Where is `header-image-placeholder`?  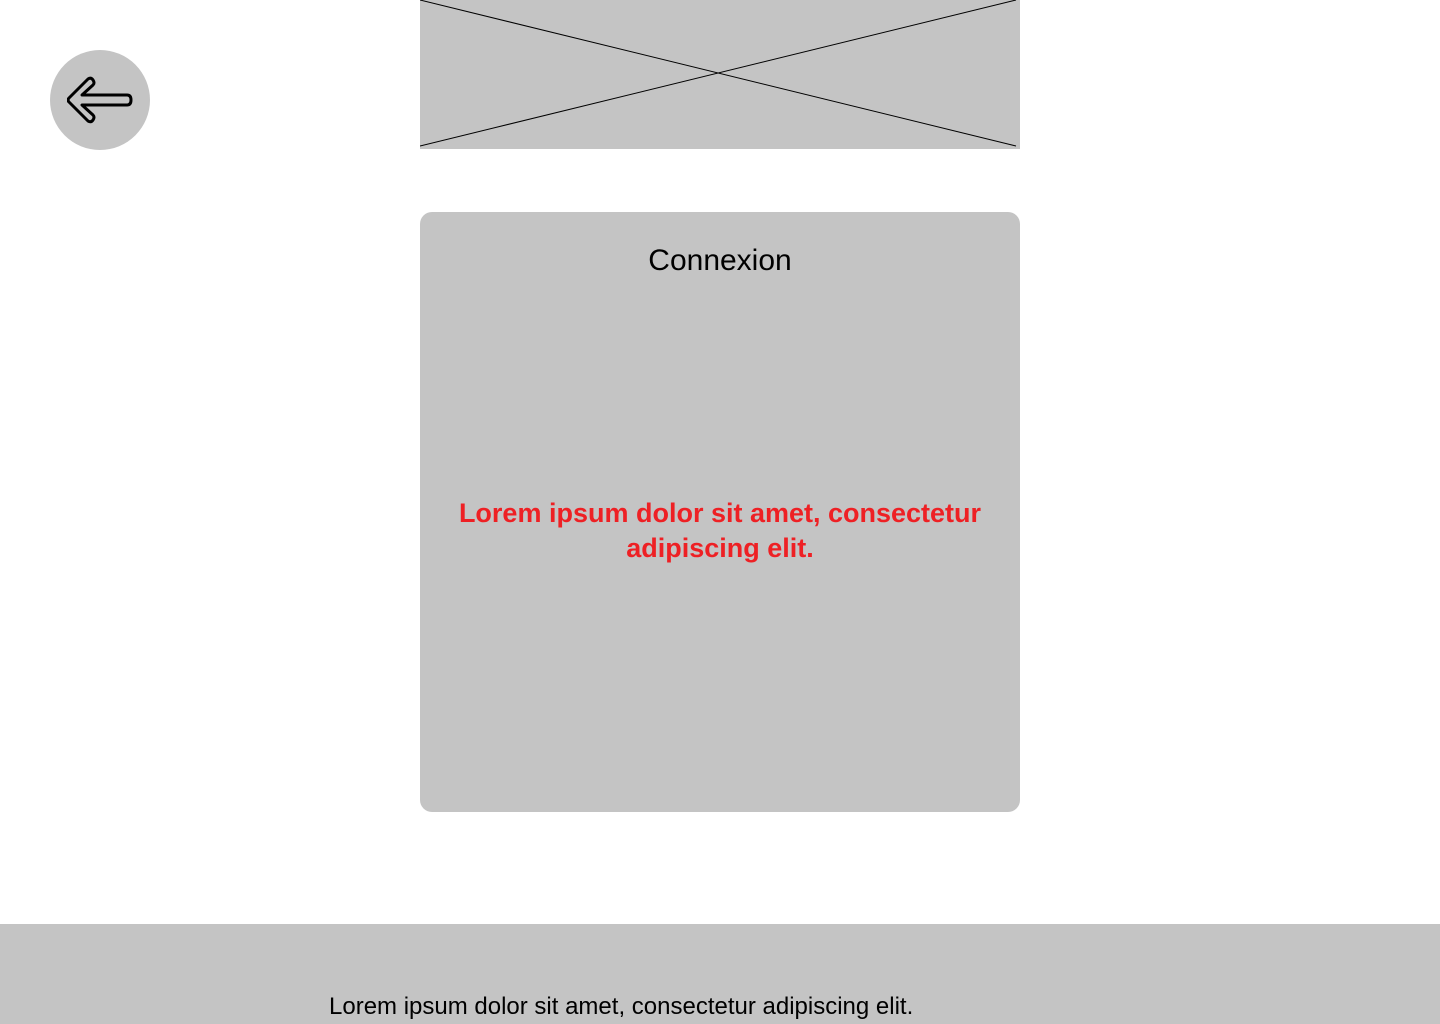
header-image-placeholder is located at coordinates (720, 74).